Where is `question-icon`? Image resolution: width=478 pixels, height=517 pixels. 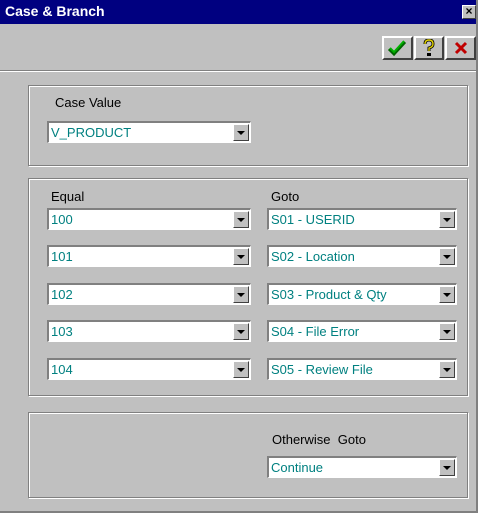
question-icon is located at coordinates (429, 47).